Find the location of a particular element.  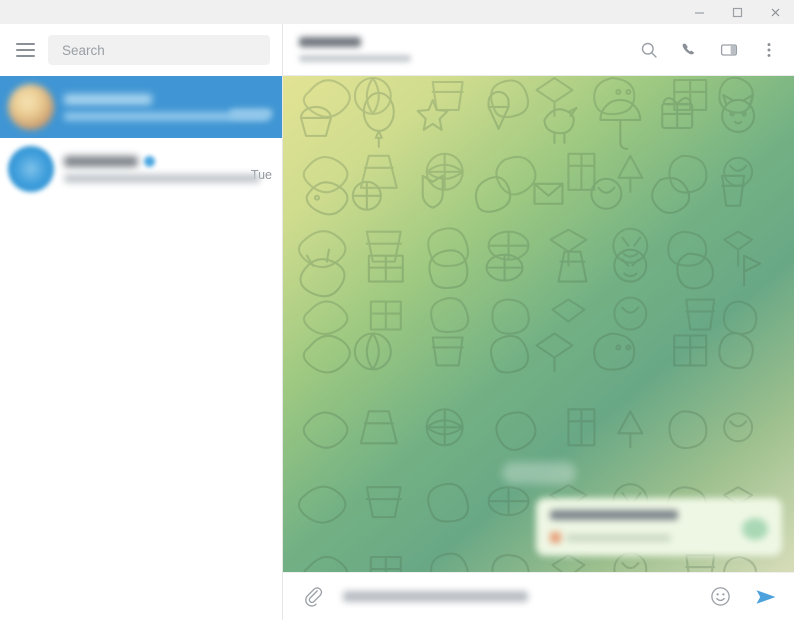

search-input is located at coordinates (159, 50).